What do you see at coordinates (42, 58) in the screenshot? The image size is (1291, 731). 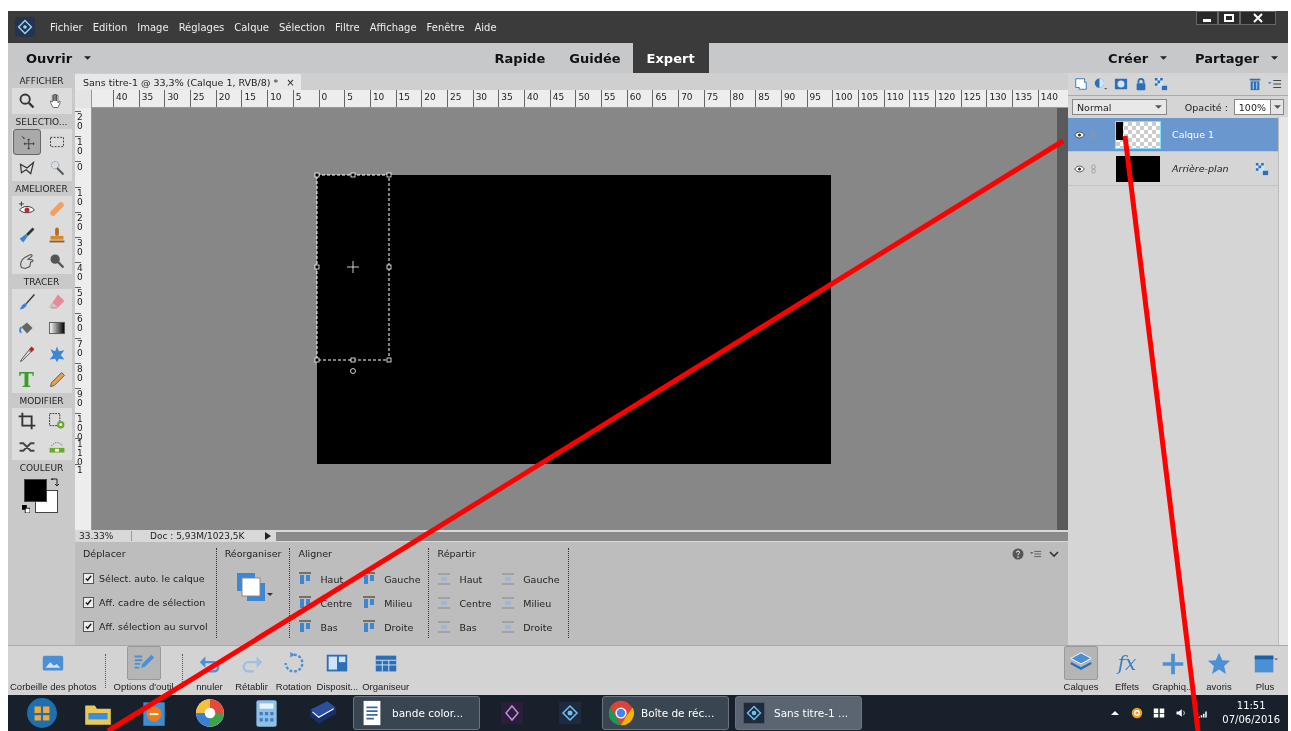 I see `open-button: Ouvrir` at bounding box center [42, 58].